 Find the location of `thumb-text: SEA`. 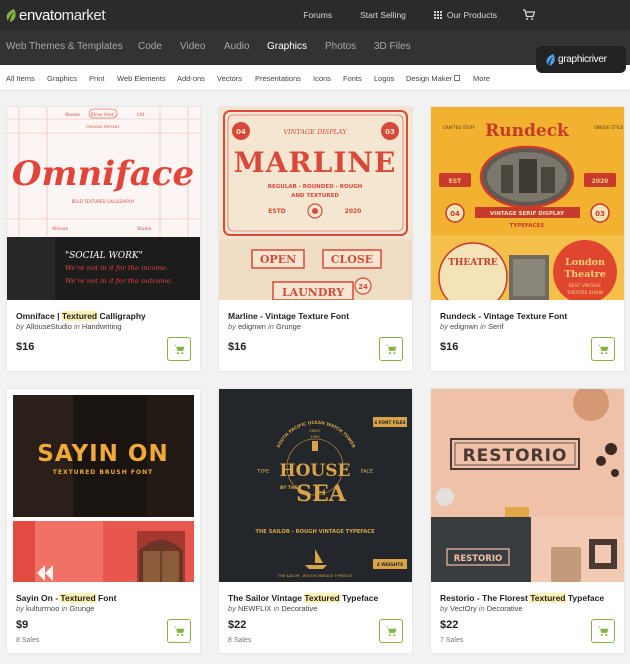

thumb-text: SEA is located at coordinates (321, 494).